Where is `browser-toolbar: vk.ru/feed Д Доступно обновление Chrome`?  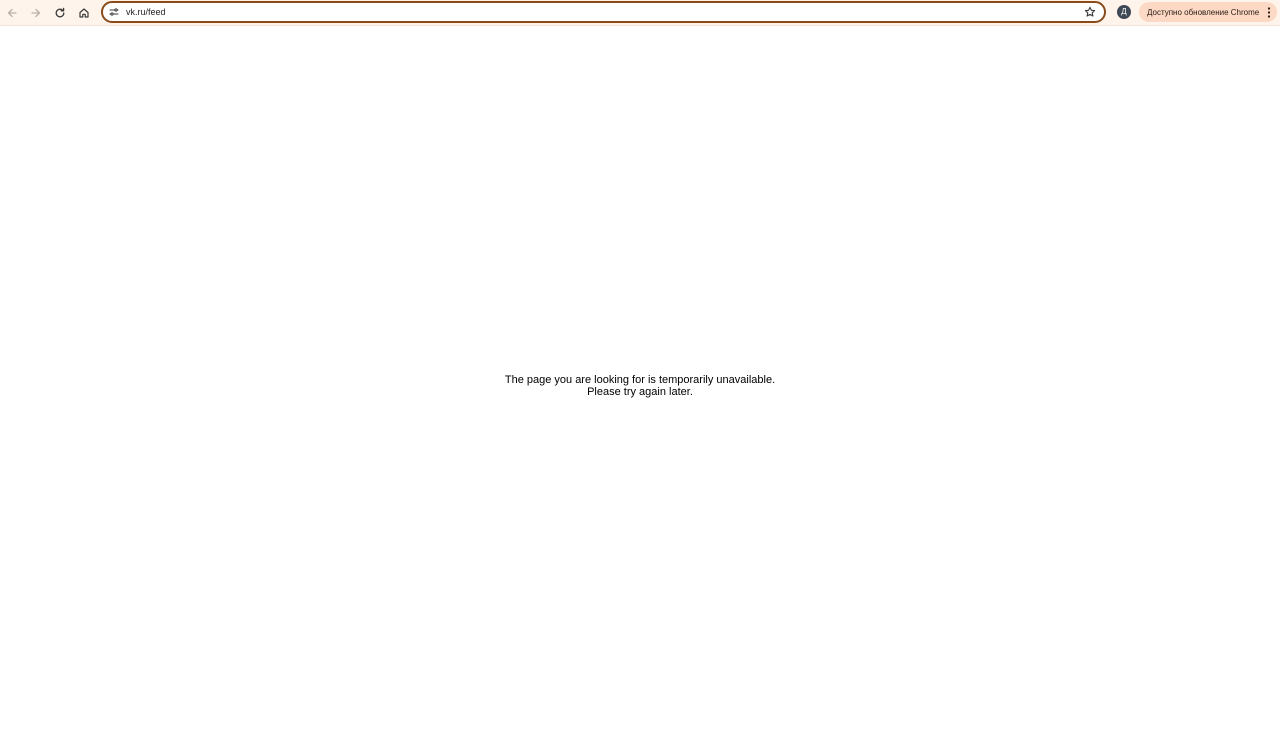
browser-toolbar: vk.ru/feed Д Доступно обновление Chrome is located at coordinates (640, 13).